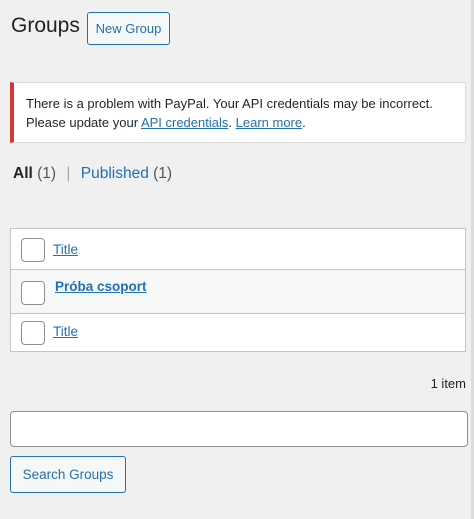 This screenshot has height=519, width=474. I want to click on select-all-checkbox, so click(33, 250).